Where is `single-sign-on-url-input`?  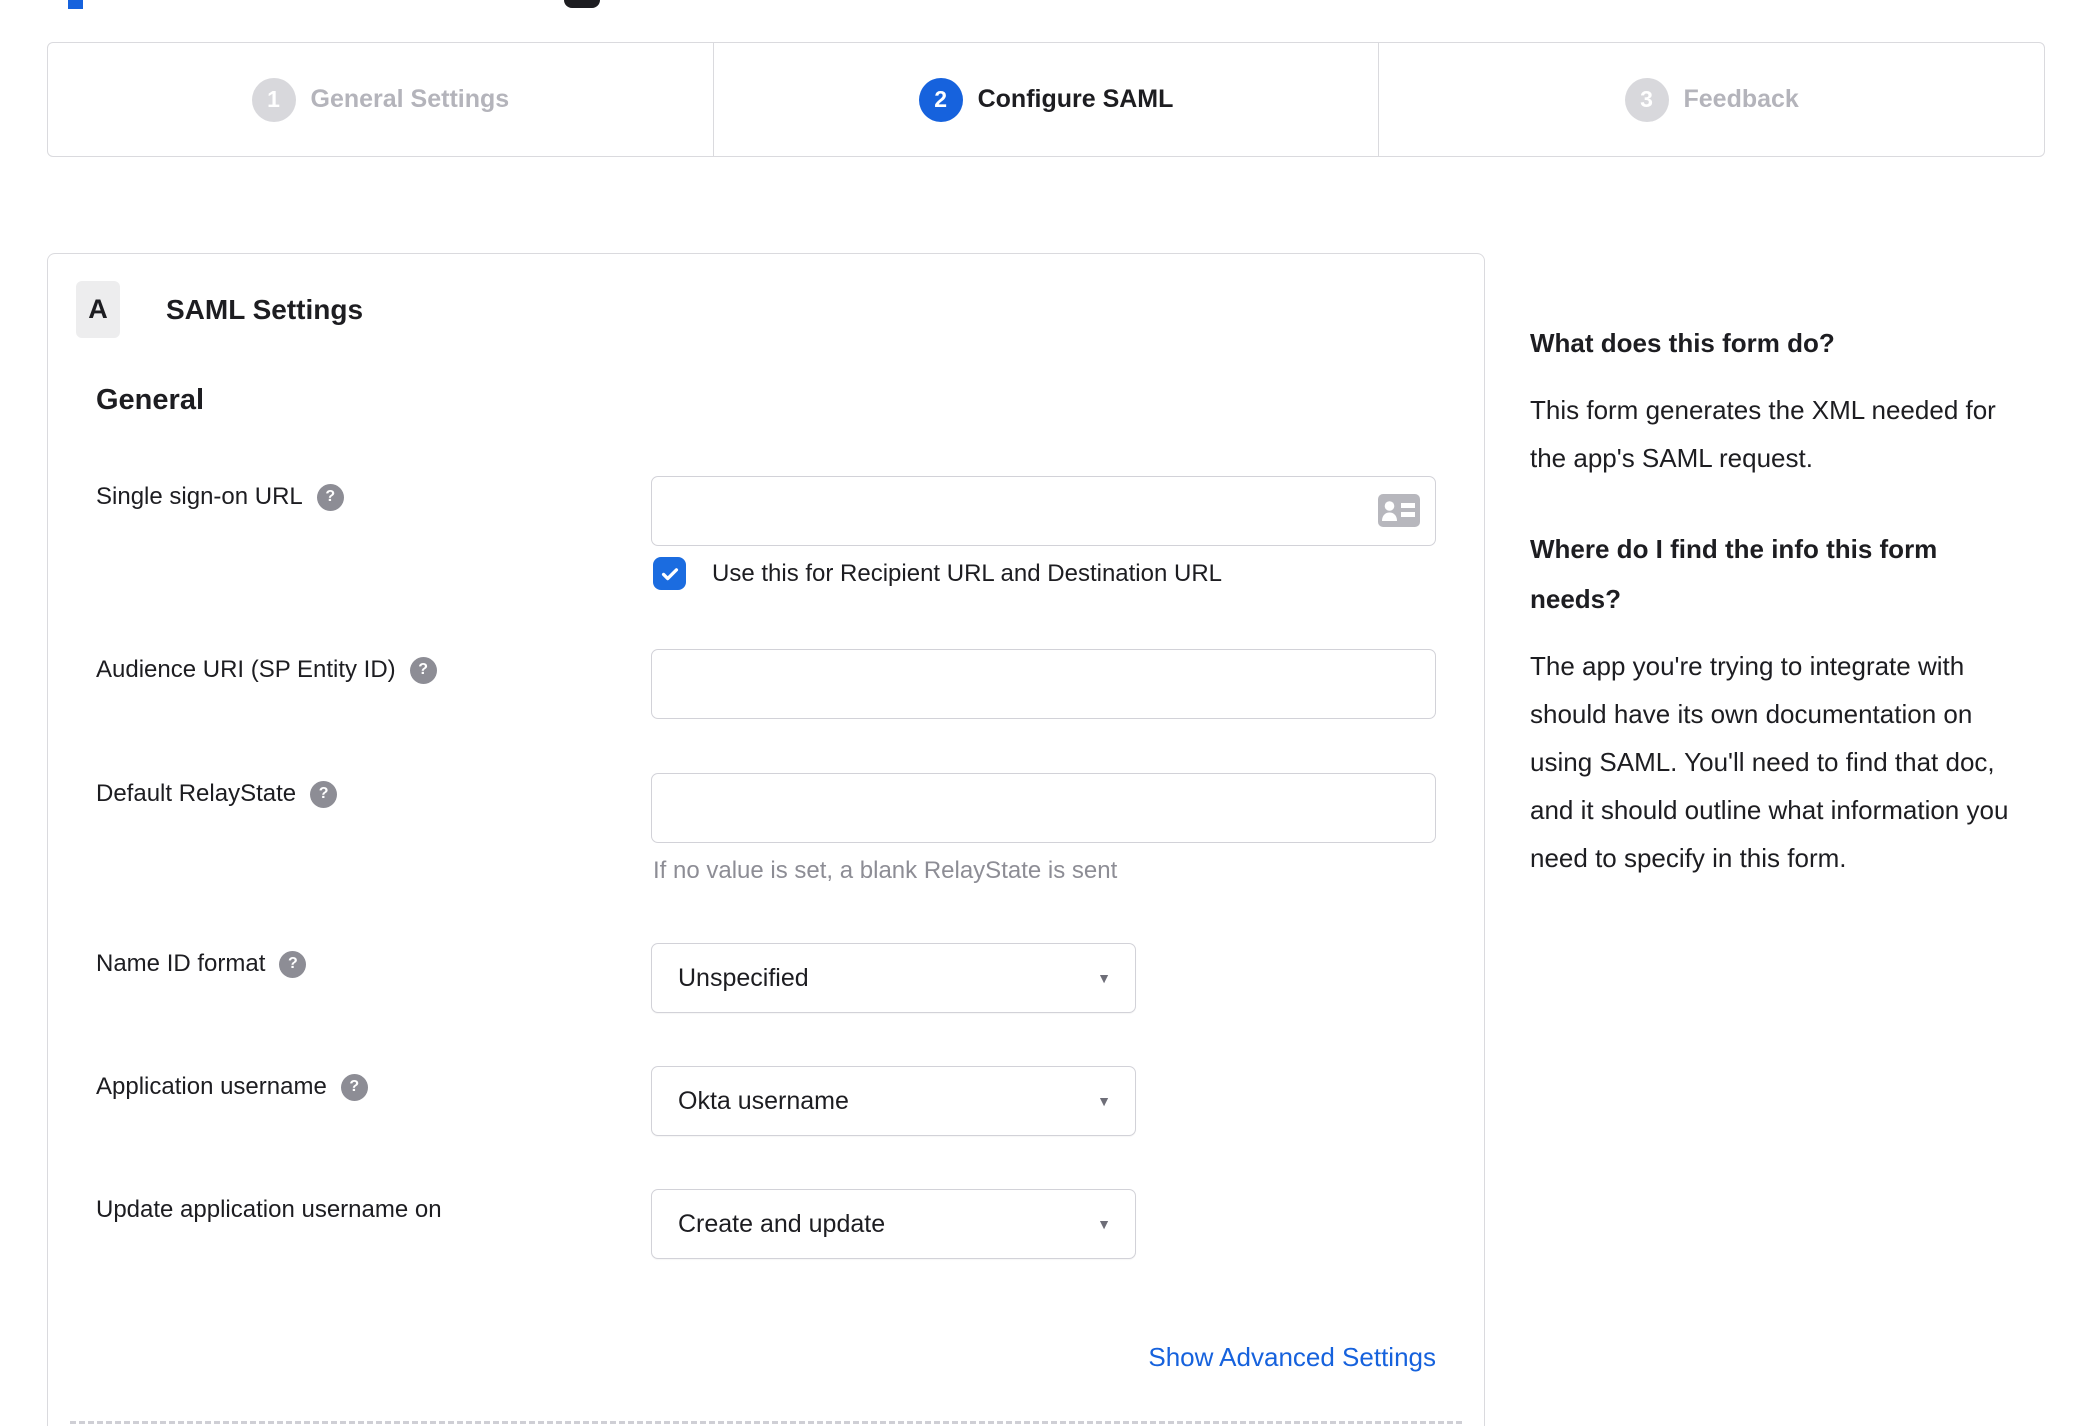 single-sign-on-url-input is located at coordinates (1043, 511).